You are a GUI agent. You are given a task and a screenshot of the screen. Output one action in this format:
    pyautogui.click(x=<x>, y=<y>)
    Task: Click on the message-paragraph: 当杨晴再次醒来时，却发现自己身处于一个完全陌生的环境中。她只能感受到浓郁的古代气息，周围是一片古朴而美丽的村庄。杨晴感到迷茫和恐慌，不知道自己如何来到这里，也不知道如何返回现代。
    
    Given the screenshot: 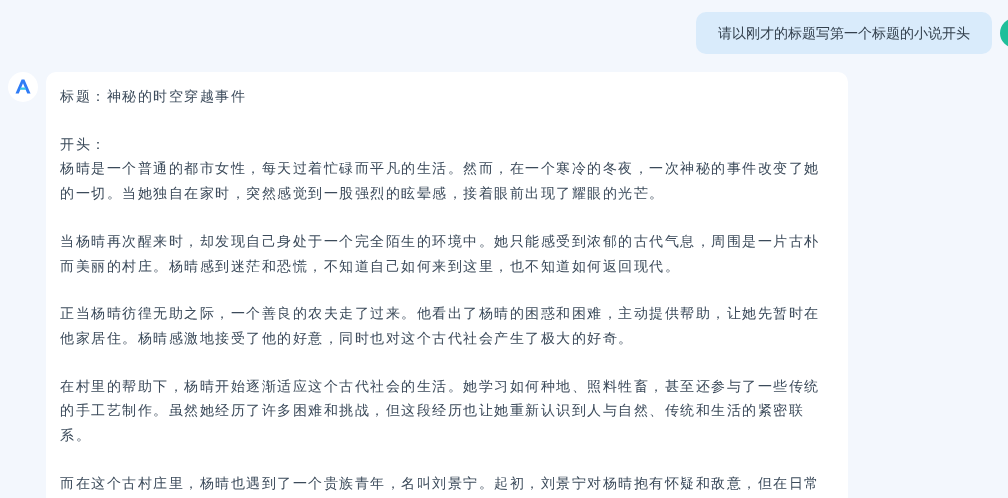 What is the action you would take?
    pyautogui.click(x=440, y=253)
    